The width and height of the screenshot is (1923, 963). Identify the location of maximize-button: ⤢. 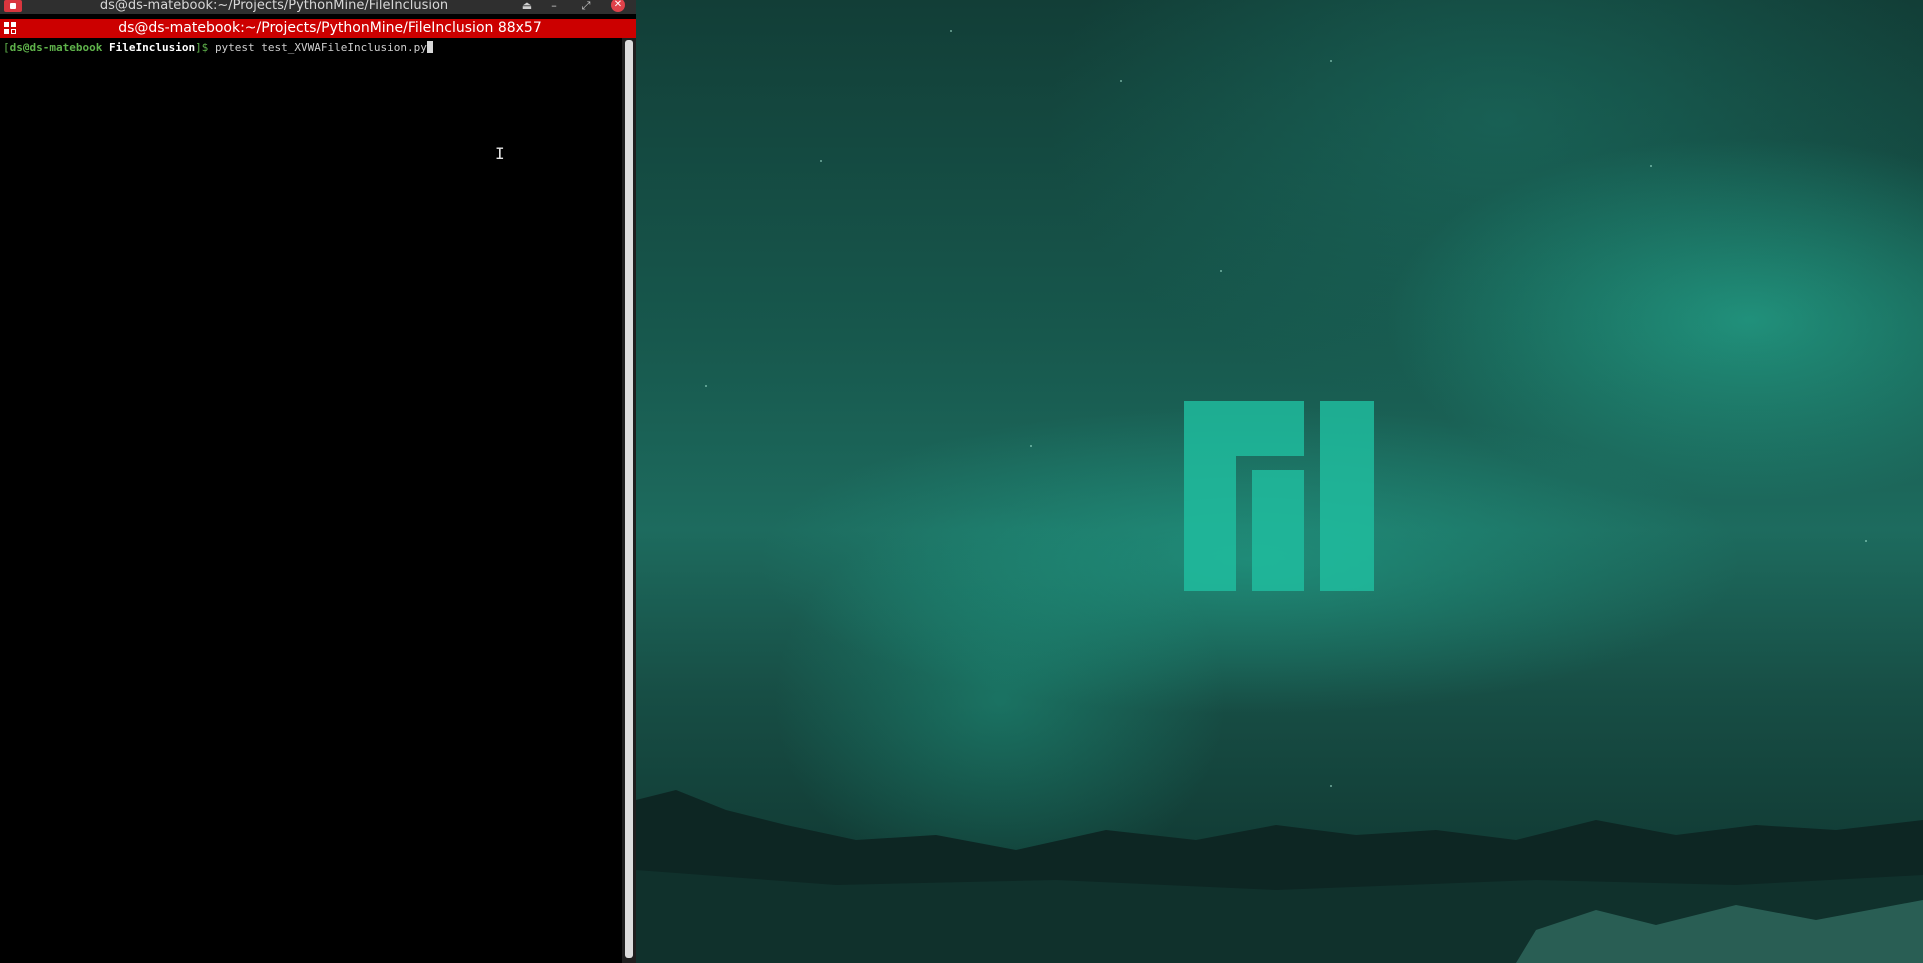
(586, 7).